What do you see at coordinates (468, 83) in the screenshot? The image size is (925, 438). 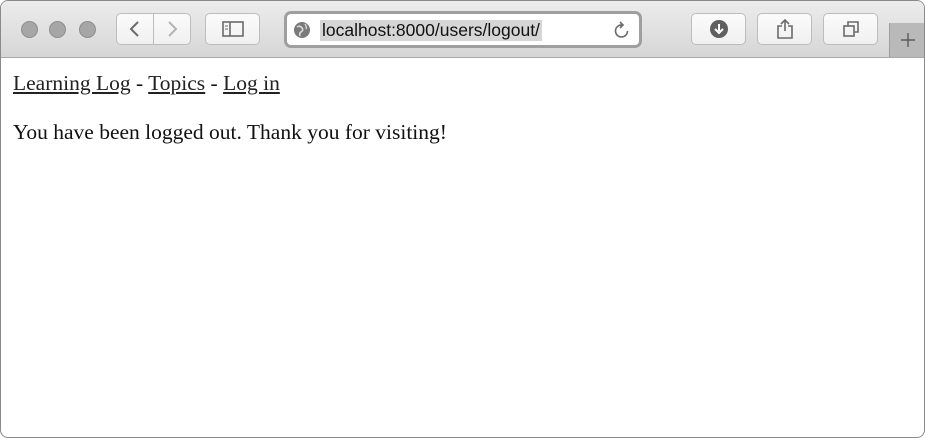 I see `site-nav: Learning Log - Topics - Log in` at bounding box center [468, 83].